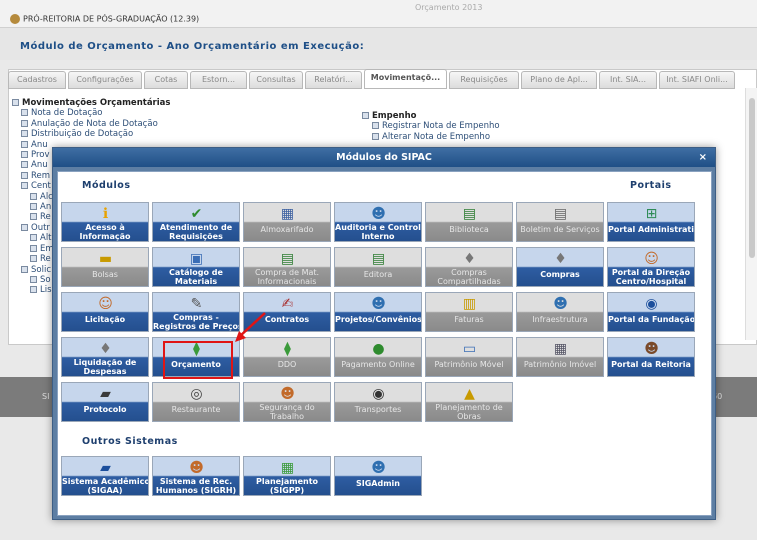  Describe the element at coordinates (40, 227) in the screenshot. I see `menu-item-label: Outr` at that location.